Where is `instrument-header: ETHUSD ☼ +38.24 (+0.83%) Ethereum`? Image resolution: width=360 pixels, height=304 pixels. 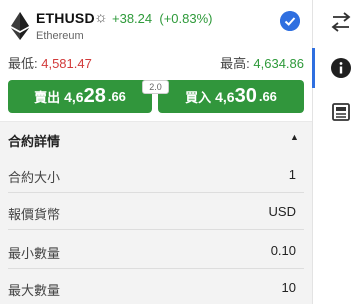
instrument-header: ETHUSD ☼ +38.24 (+0.83%) Ethereum is located at coordinates (156, 26).